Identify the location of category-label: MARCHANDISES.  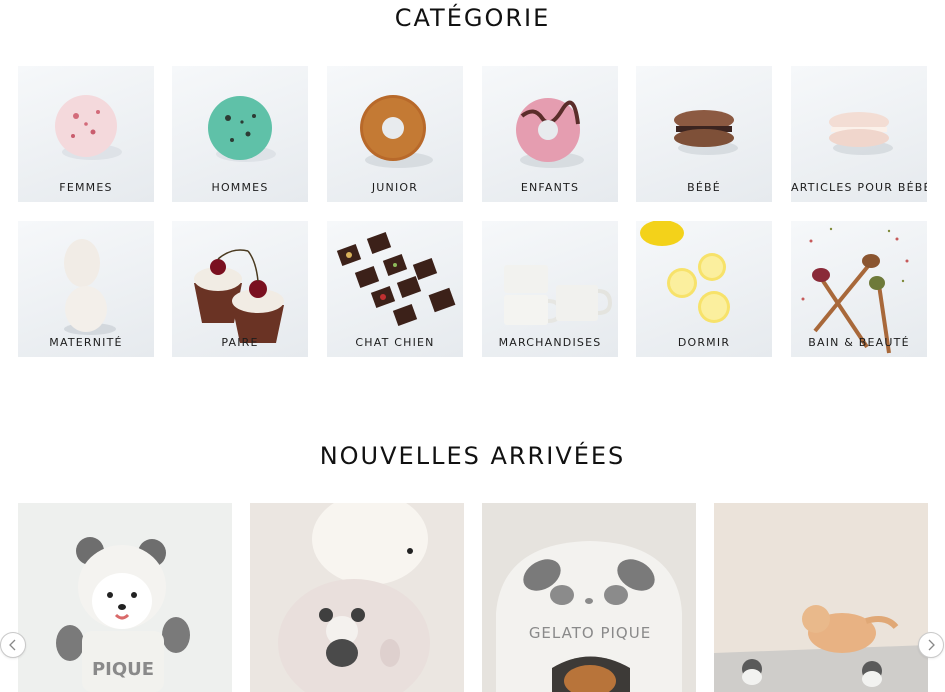
(550, 342).